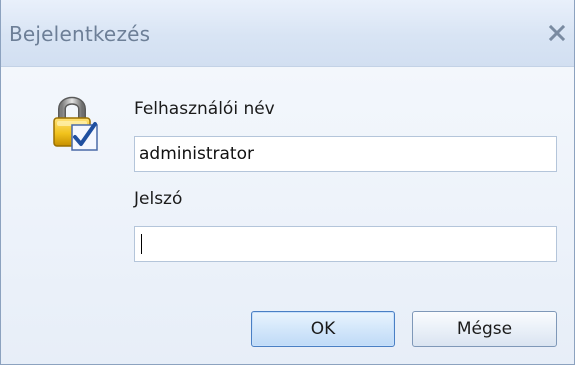 The height and width of the screenshot is (365, 575). What do you see at coordinates (141, 244) in the screenshot?
I see `text-cursor` at bounding box center [141, 244].